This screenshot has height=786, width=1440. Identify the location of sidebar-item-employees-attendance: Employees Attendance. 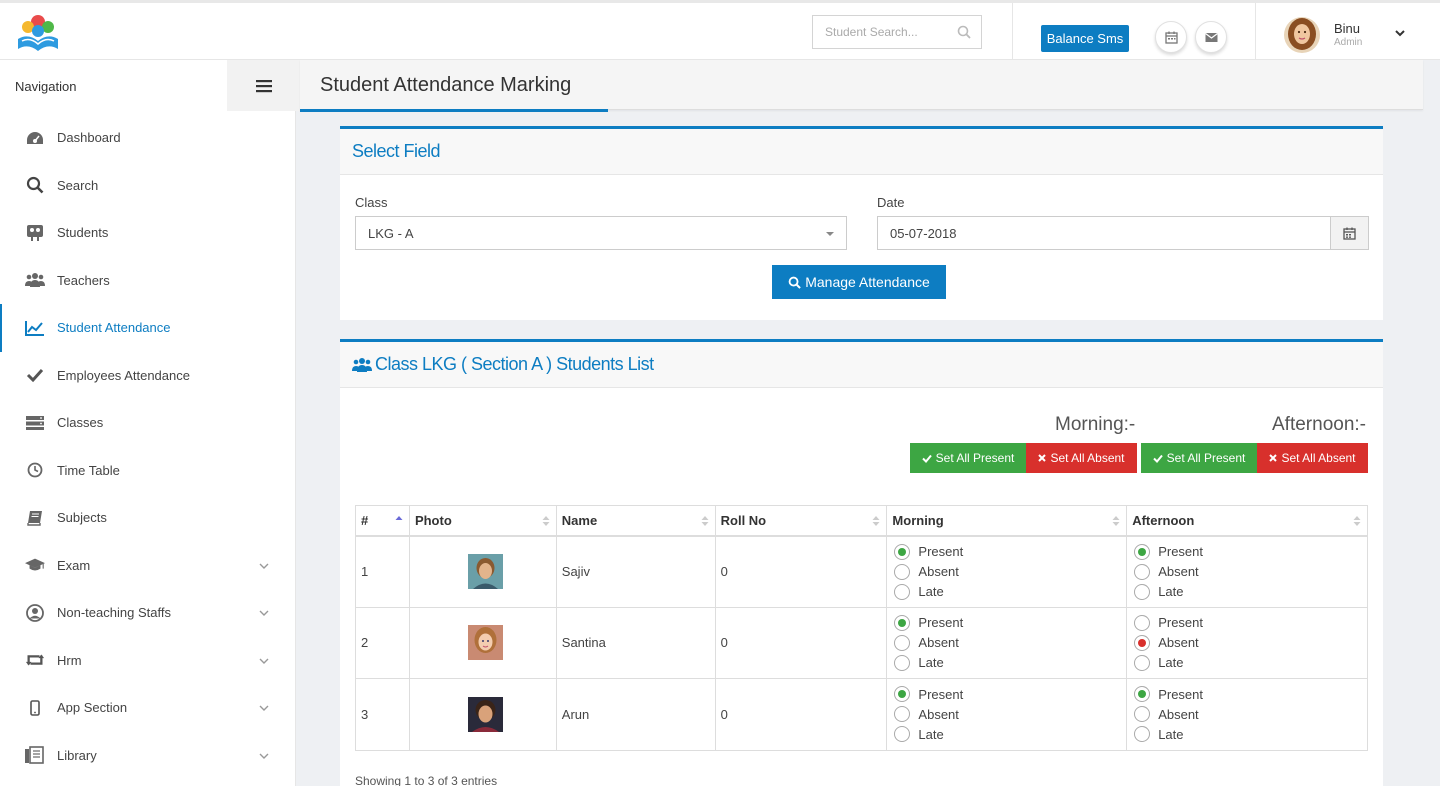
(148, 376).